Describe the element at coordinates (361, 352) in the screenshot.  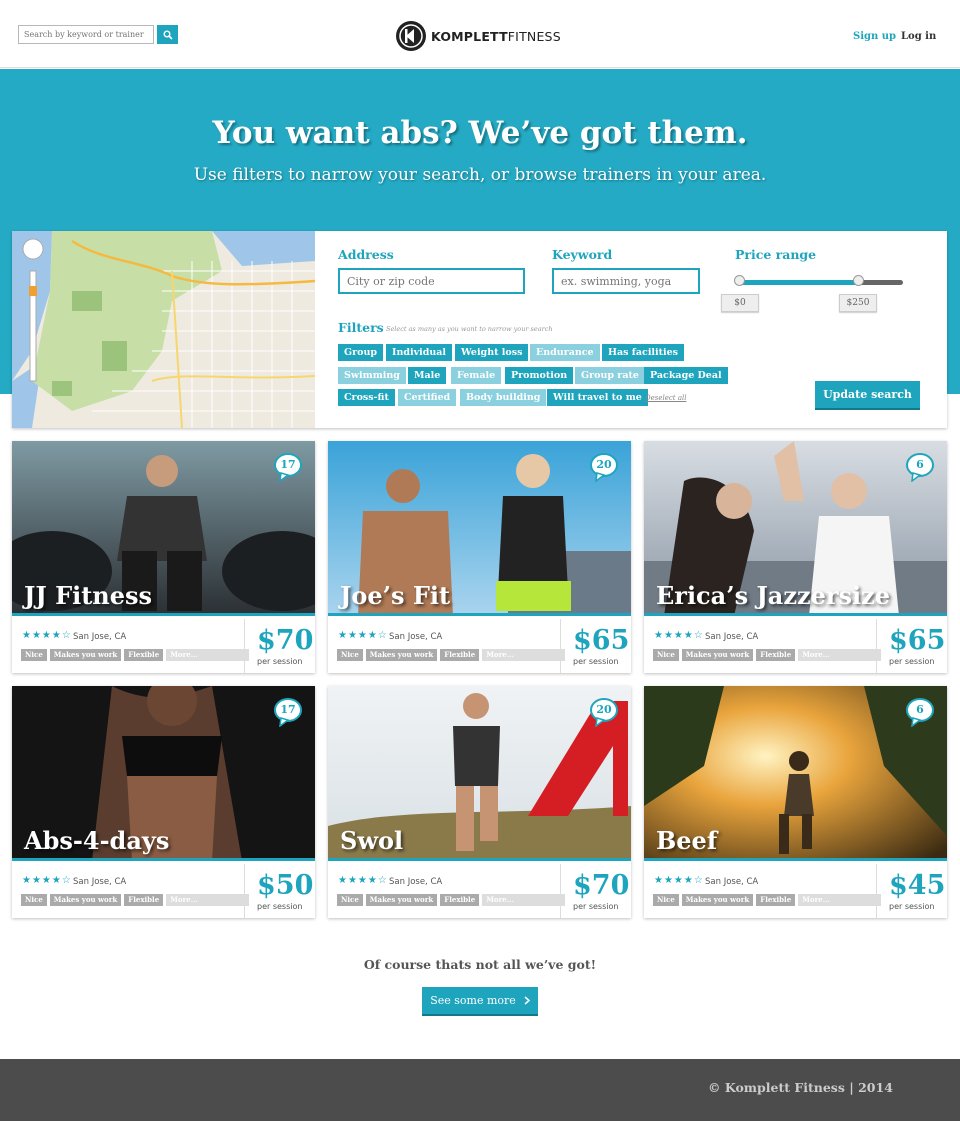
I see `filter-chip: Group` at that location.